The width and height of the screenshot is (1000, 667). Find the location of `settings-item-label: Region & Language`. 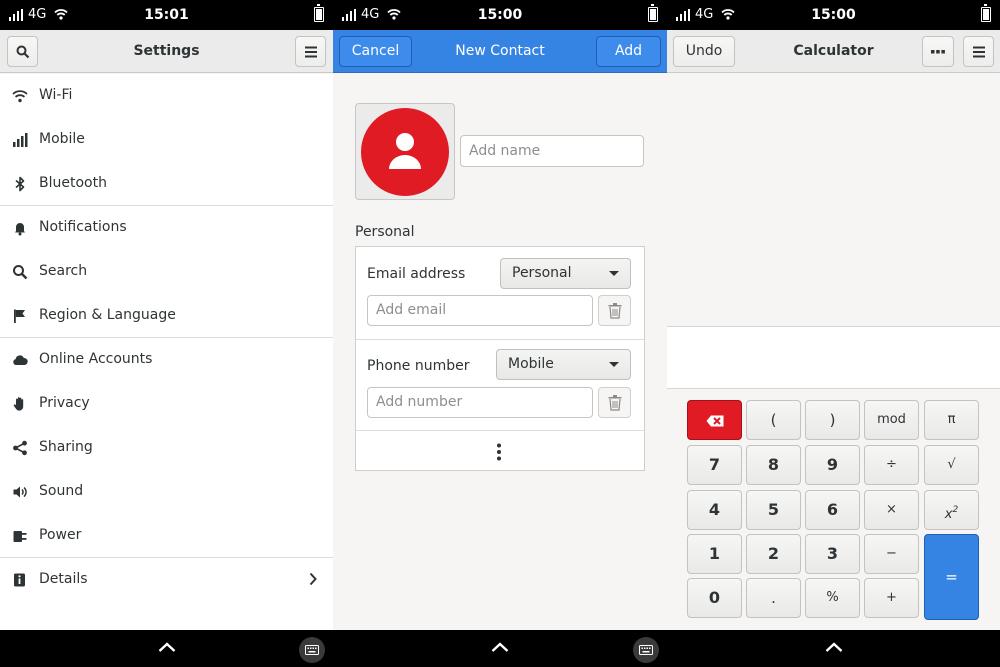

settings-item-label: Region & Language is located at coordinates (107, 315).